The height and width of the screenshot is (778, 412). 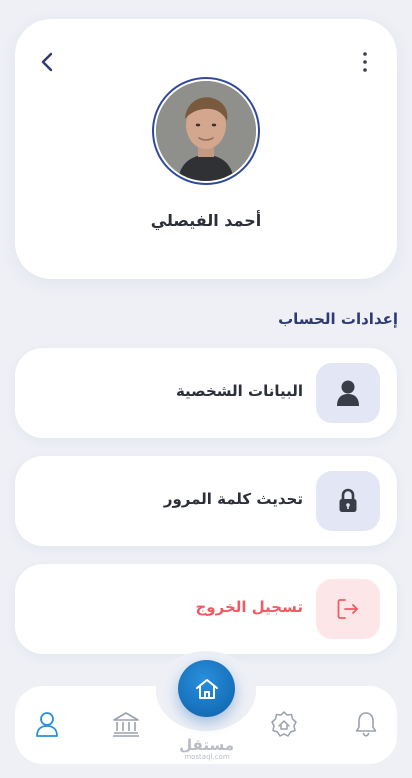 What do you see at coordinates (206, 220) in the screenshot?
I see `user-name: أحمد الفيصلي` at bounding box center [206, 220].